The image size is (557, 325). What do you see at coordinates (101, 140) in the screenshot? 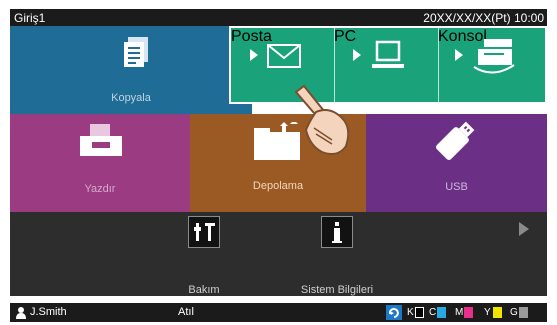
I see `printer-icon` at bounding box center [101, 140].